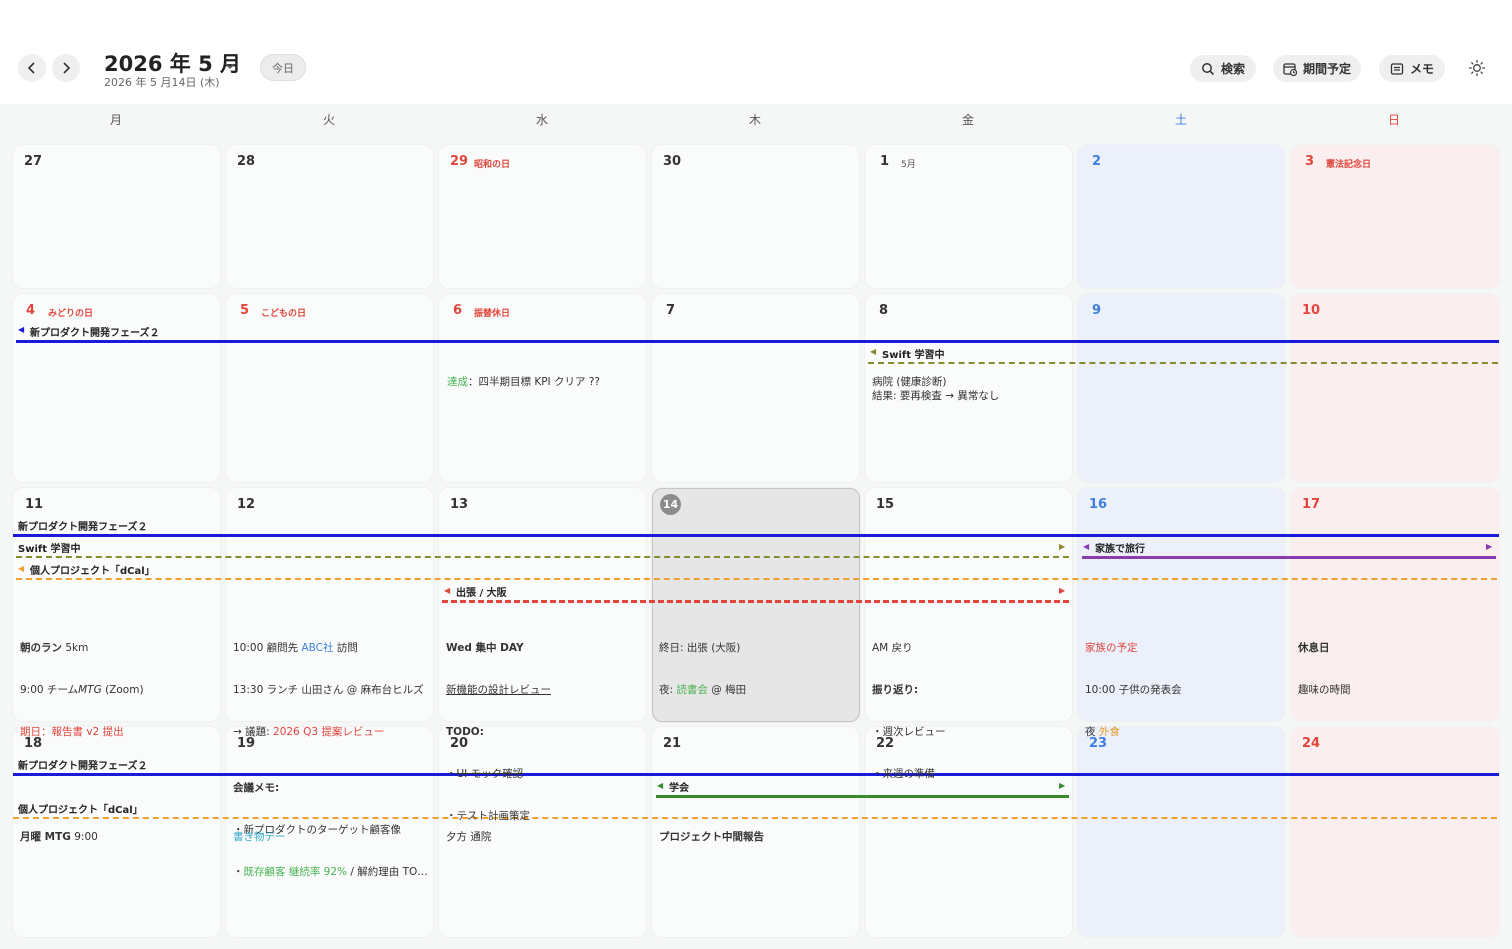  Describe the element at coordinates (1412, 68) in the screenshot. I see `memo-button: メモ` at that location.